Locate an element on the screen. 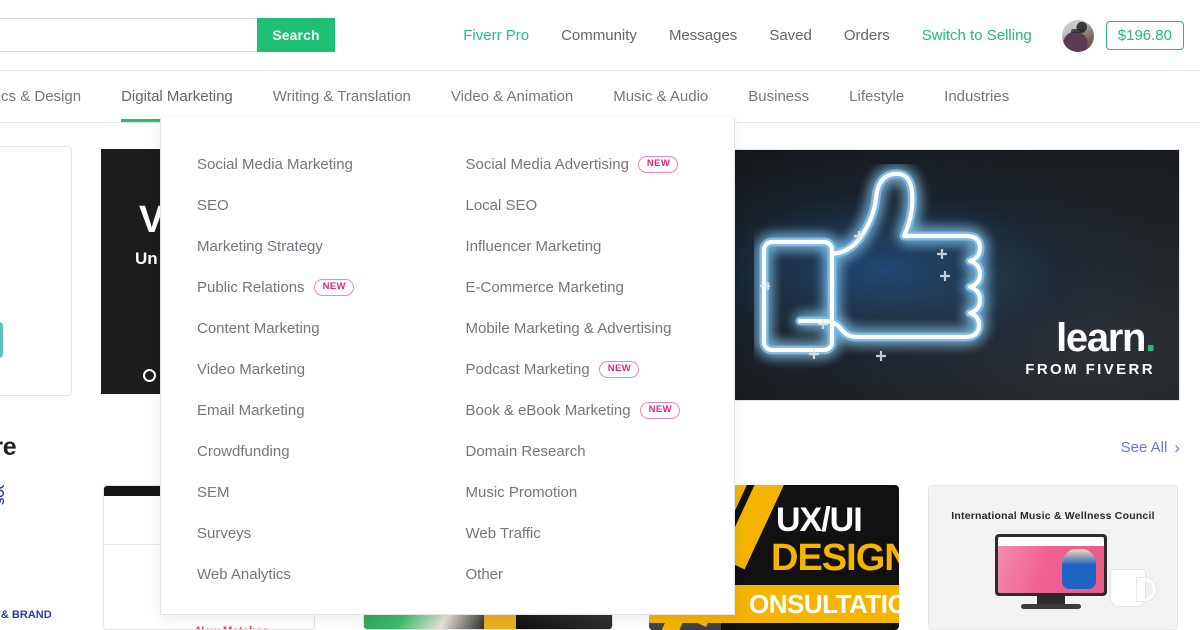  category-lifestyle: Lifestyle is located at coordinates (876, 96).